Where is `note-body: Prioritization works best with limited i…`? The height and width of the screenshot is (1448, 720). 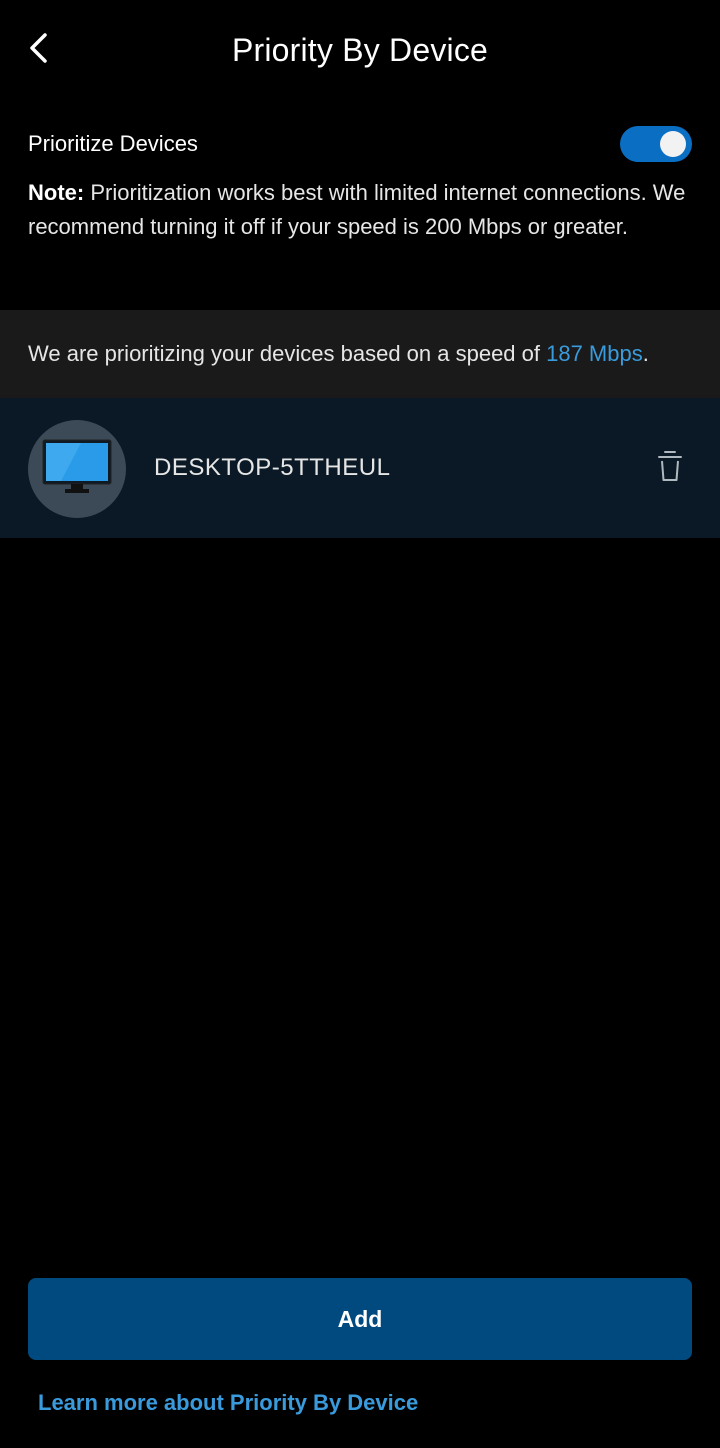 note-body: Prioritization works best with limited i… is located at coordinates (357, 209).